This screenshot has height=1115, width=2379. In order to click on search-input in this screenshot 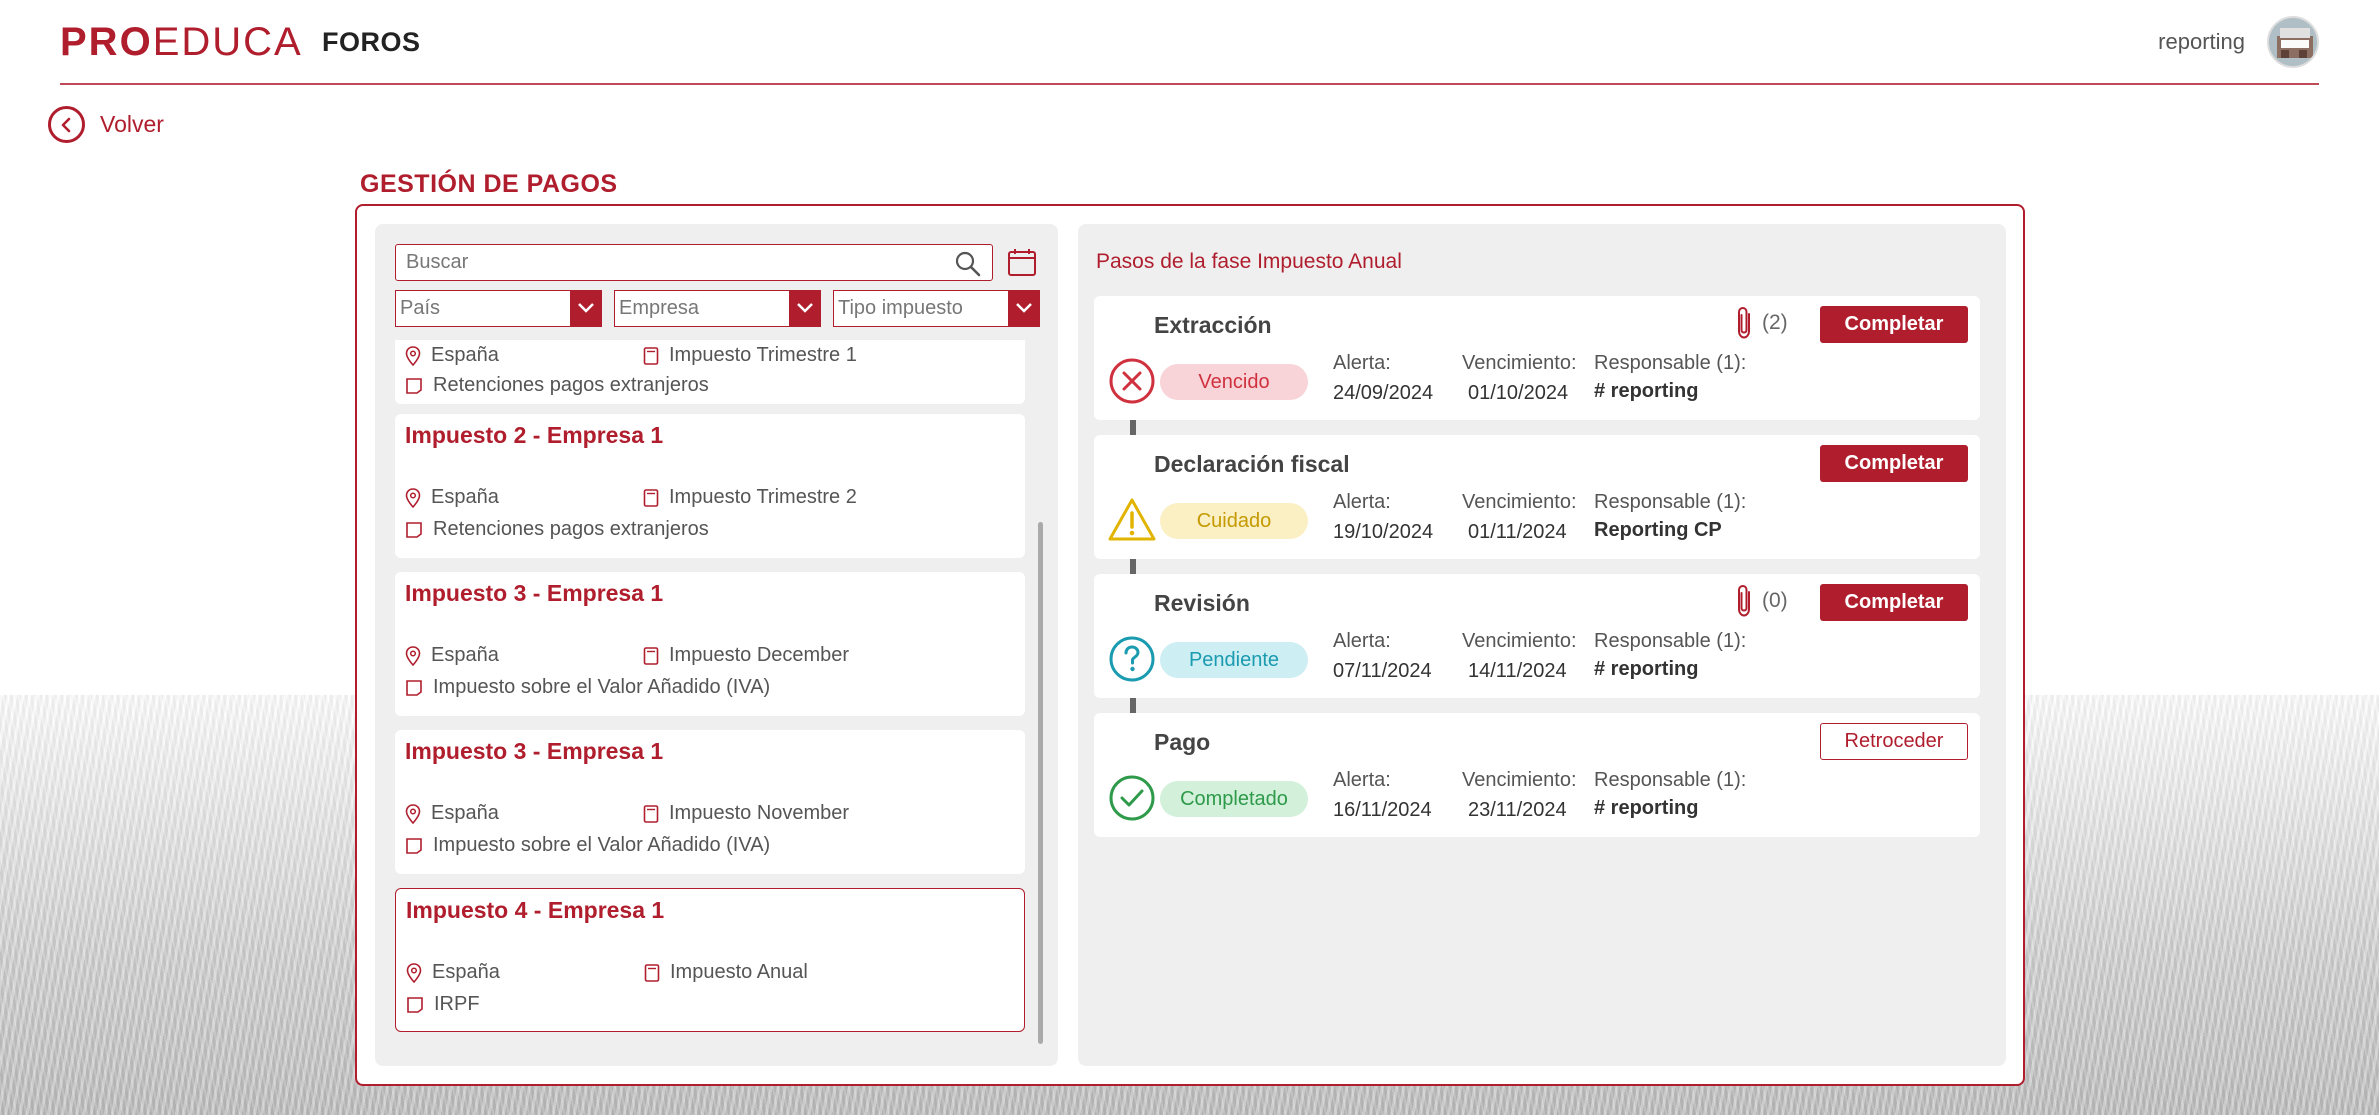, I will do `click(676, 262)`.